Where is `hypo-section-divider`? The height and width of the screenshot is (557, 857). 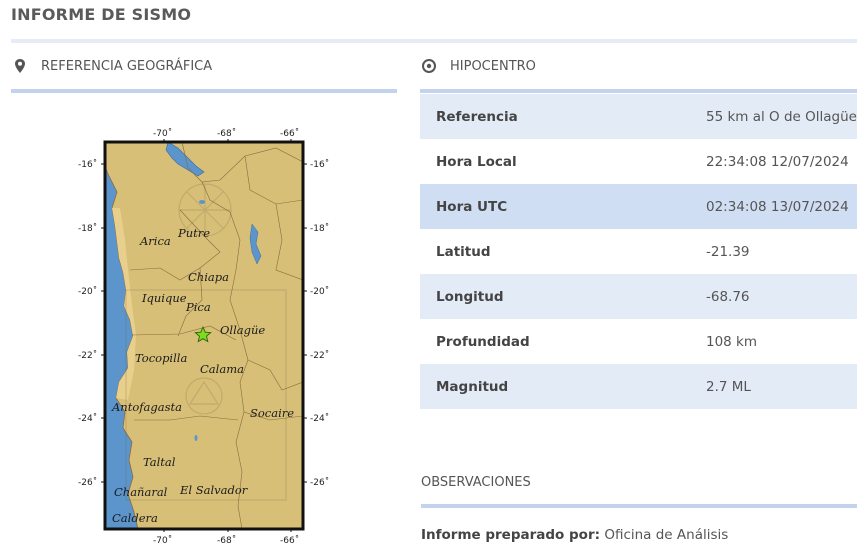 hypo-section-divider is located at coordinates (638, 91).